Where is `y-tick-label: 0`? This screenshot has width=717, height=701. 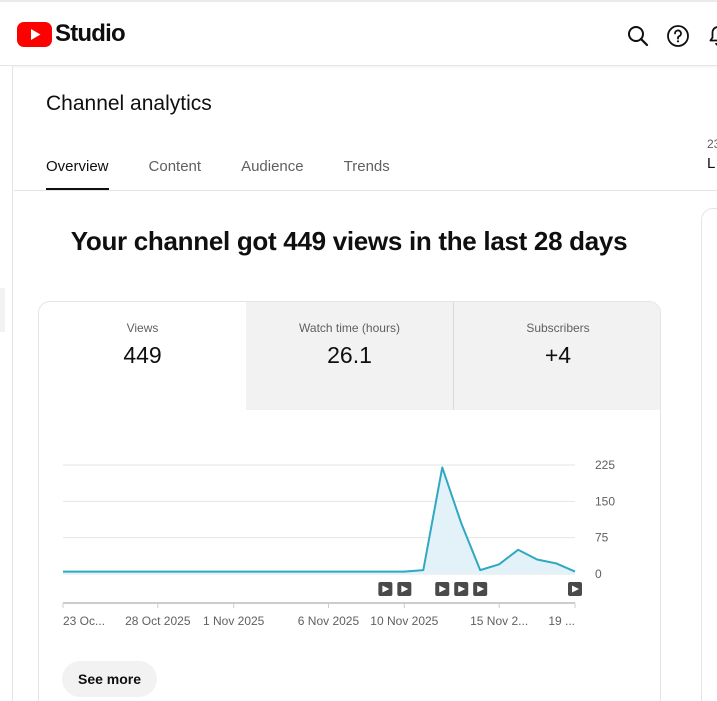
y-tick-label: 0 is located at coordinates (598, 574).